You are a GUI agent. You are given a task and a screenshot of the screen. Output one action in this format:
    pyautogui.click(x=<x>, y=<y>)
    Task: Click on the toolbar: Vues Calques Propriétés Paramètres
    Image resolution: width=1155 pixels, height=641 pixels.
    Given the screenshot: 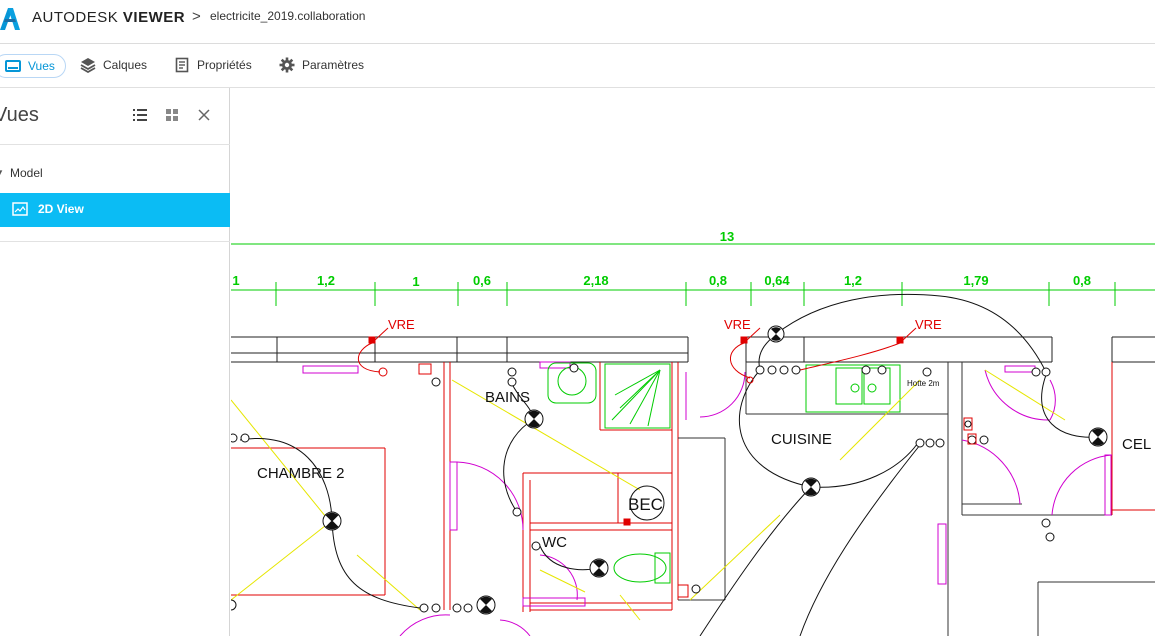 What is the action you would take?
    pyautogui.click(x=577, y=66)
    